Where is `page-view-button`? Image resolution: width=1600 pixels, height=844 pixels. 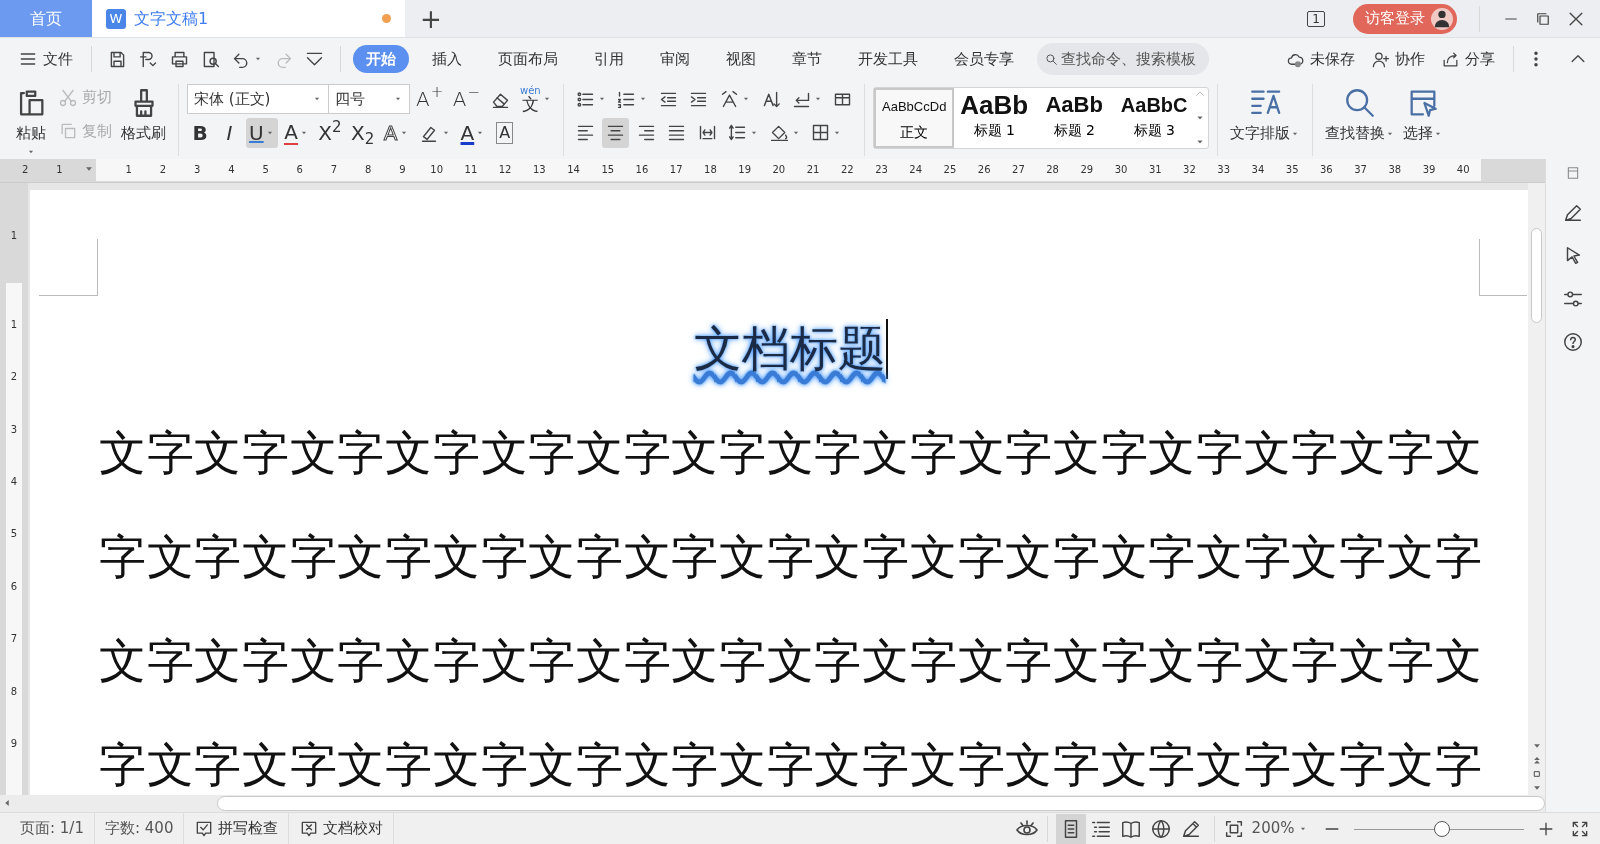
page-view-button is located at coordinates (1070, 828).